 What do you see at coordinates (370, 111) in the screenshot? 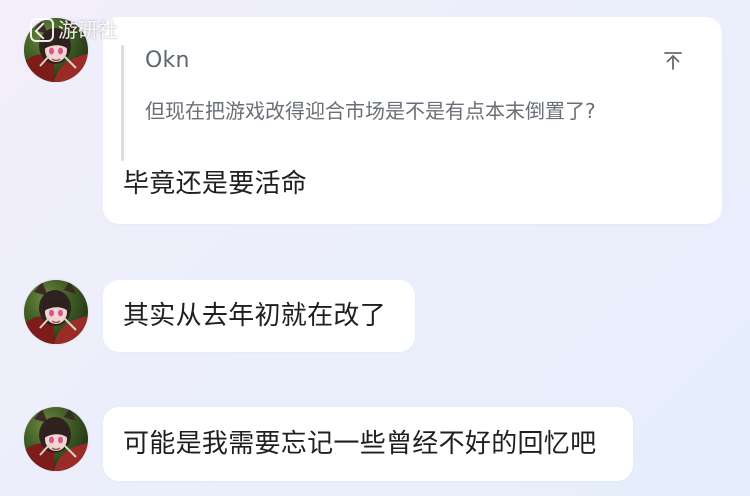
I see `quote-text: 但现在把游戏改得迎合市场是不是有点本末倒置了?` at bounding box center [370, 111].